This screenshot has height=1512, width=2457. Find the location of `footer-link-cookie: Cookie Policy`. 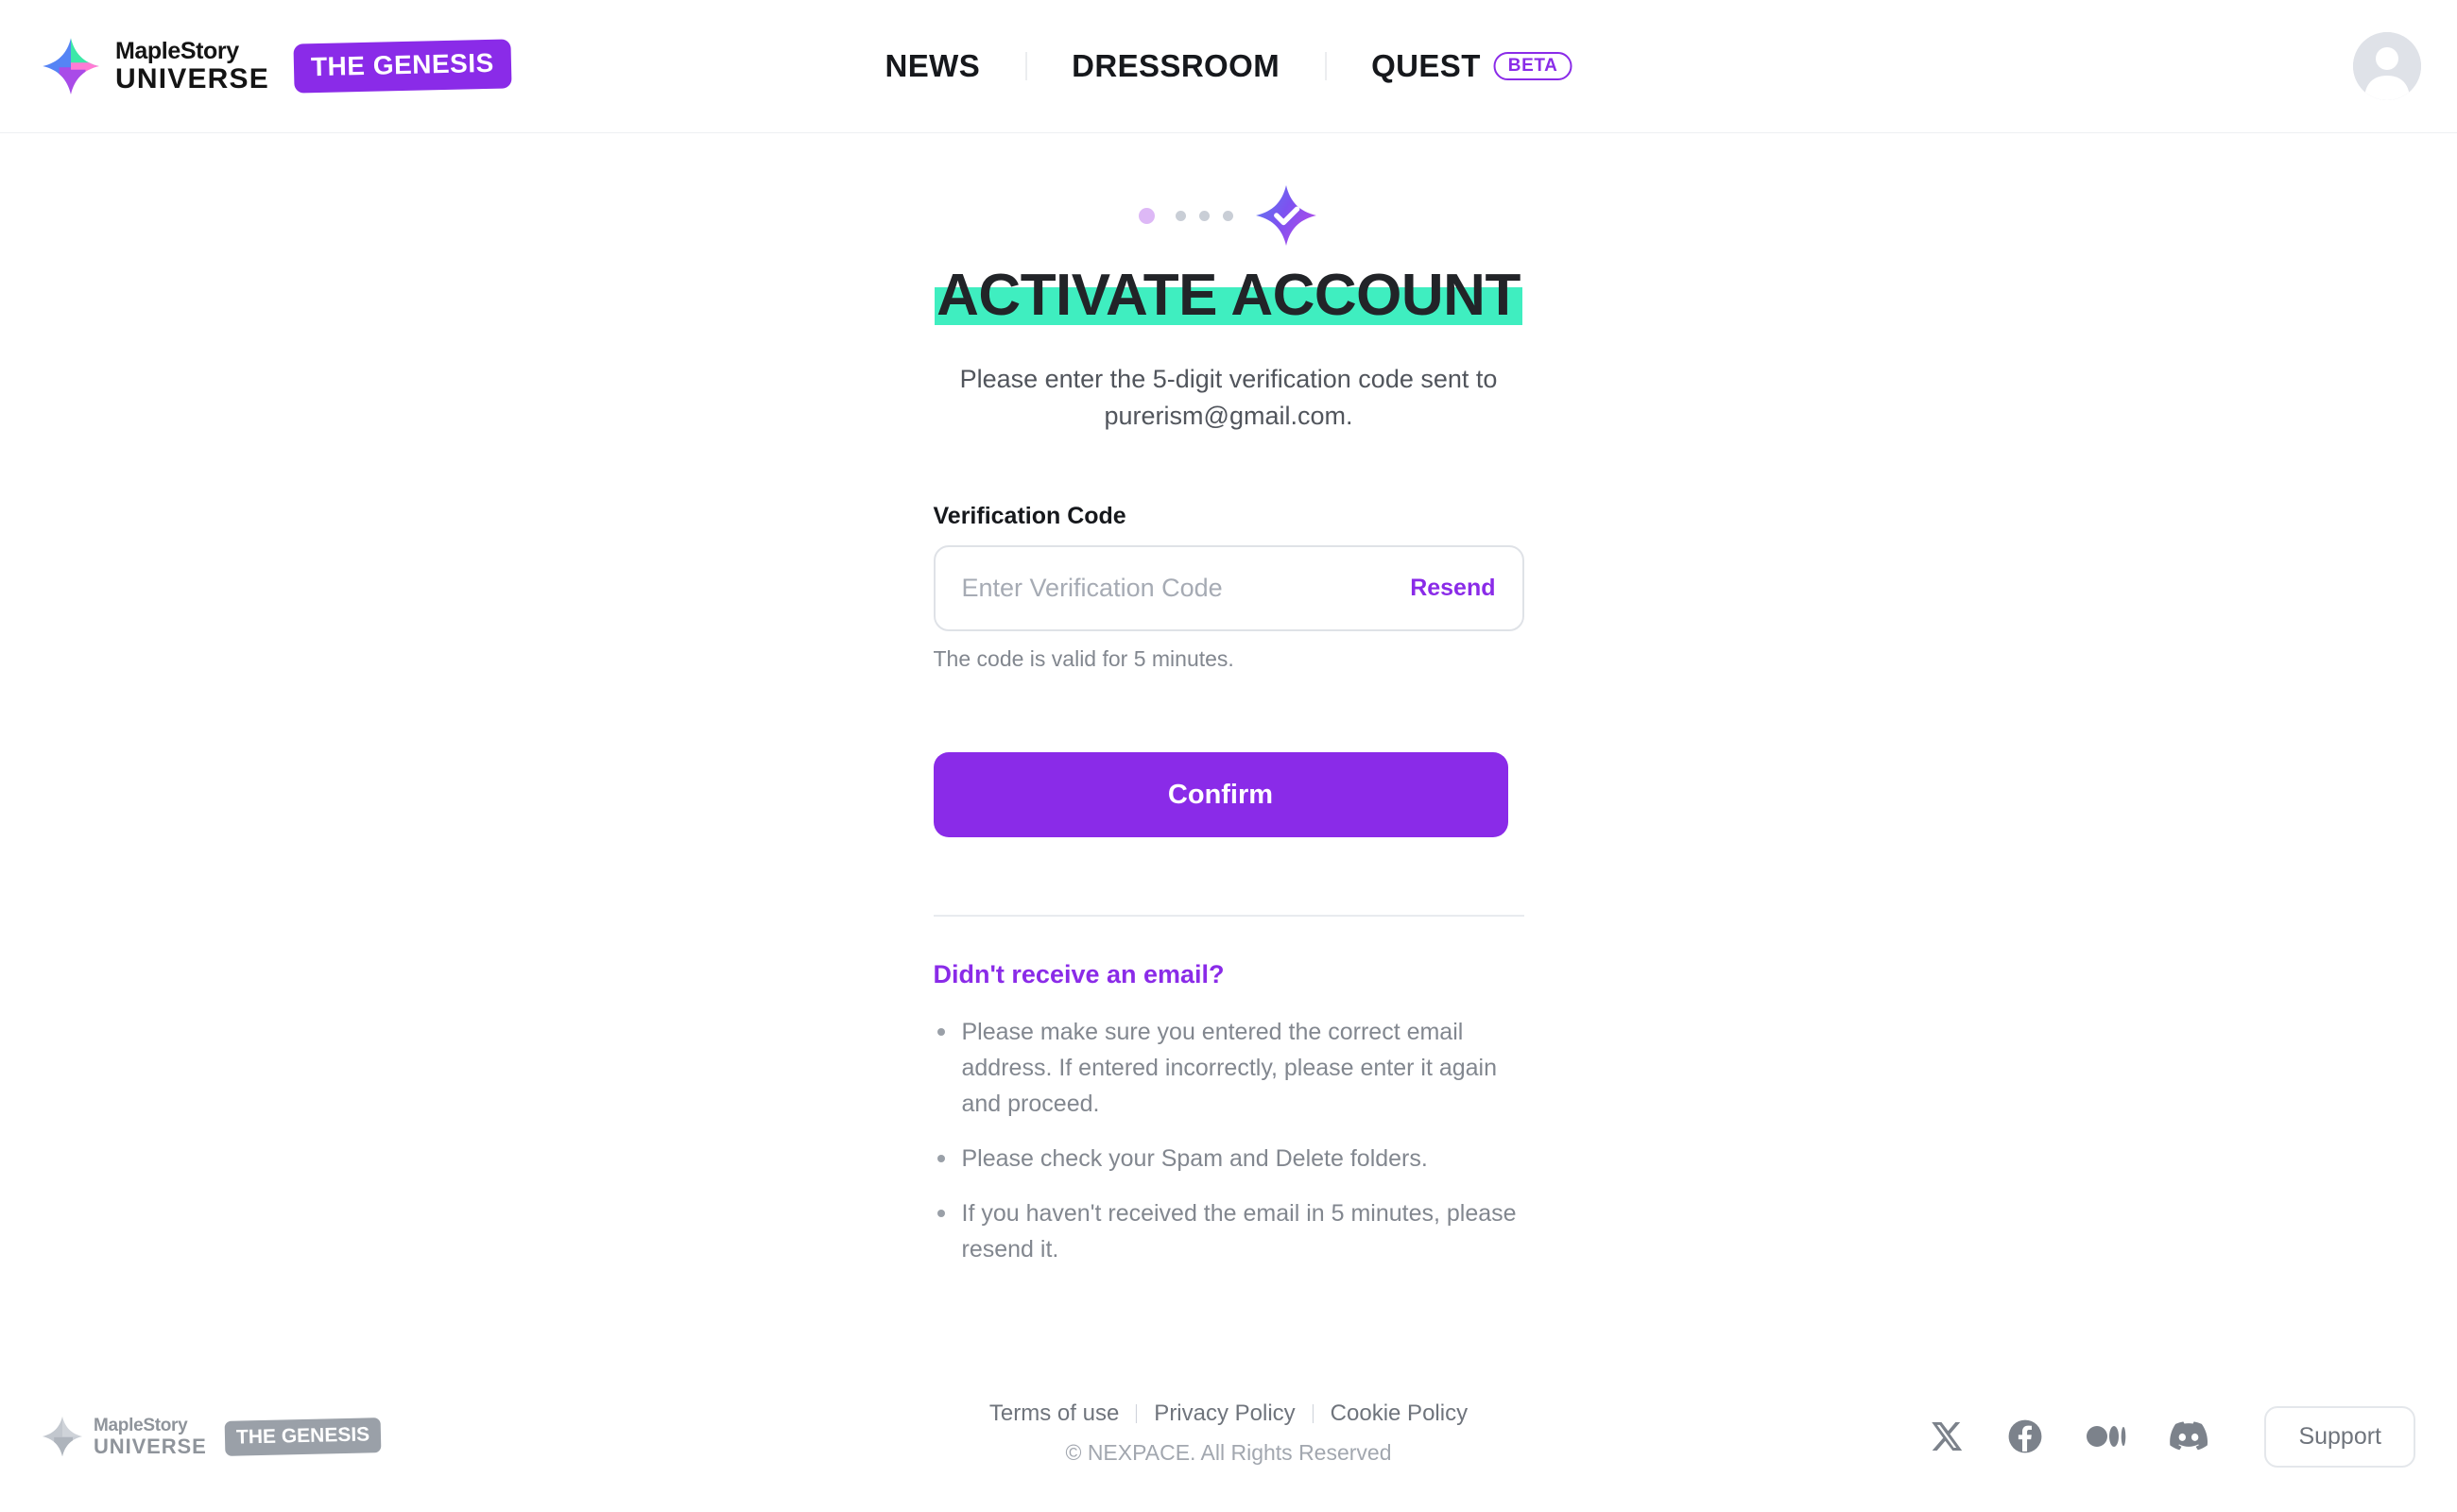

footer-link-cookie: Cookie Policy is located at coordinates (1399, 1413).